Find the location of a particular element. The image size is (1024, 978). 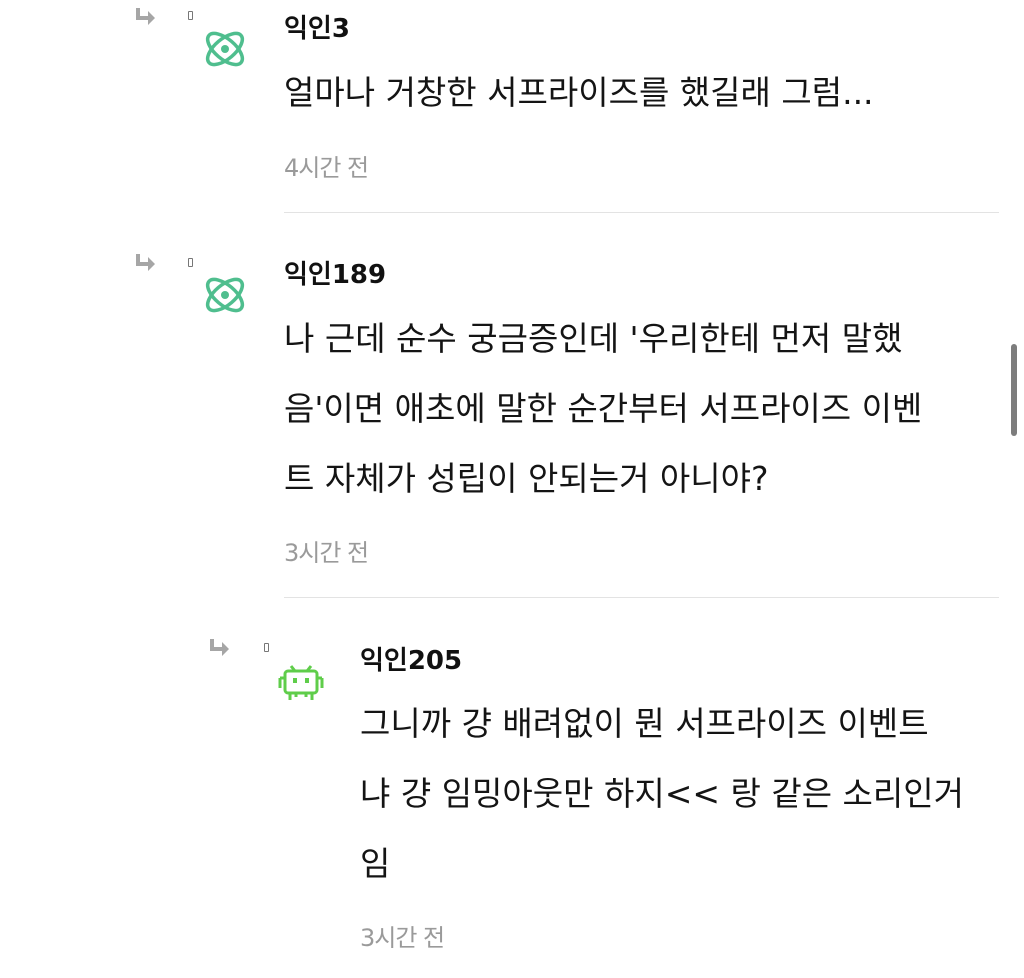

comment-body-line: 임 is located at coordinates (375, 863).